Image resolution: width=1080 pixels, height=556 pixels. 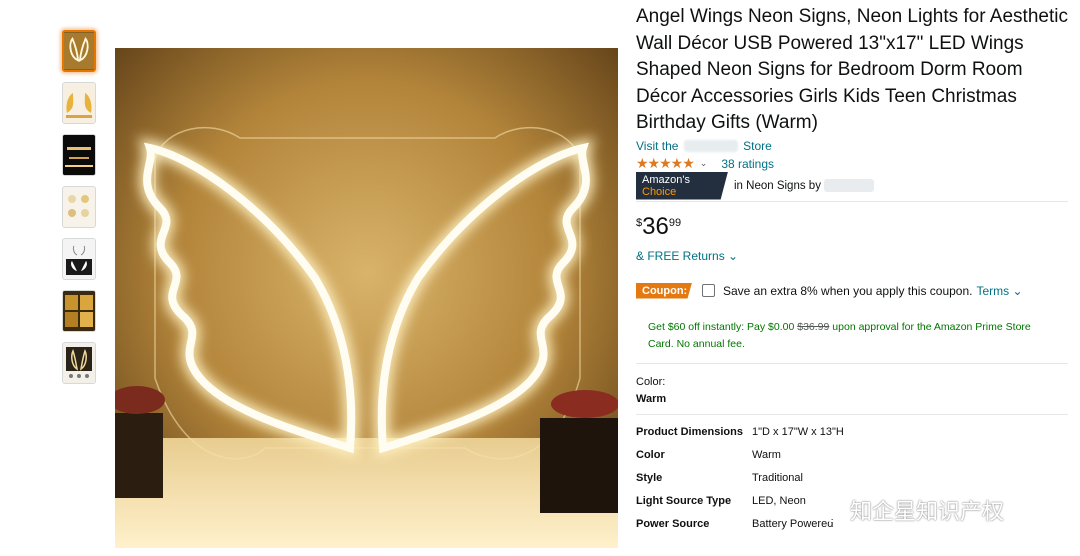 I want to click on coupon-terms-link: Terms ⌄, so click(x=1000, y=291).